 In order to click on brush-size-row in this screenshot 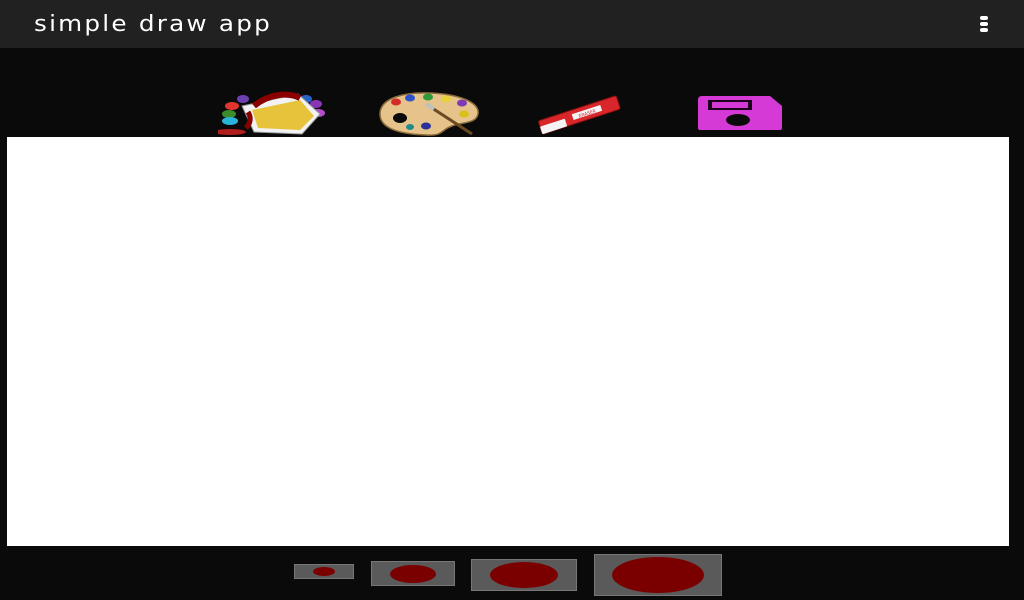, I will do `click(512, 573)`.